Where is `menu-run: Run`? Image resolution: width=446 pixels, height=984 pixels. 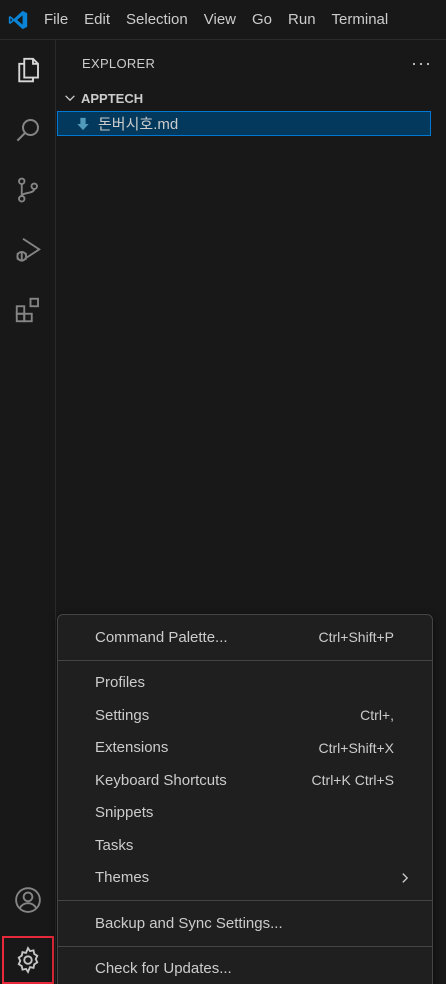
menu-run: Run is located at coordinates (302, 20).